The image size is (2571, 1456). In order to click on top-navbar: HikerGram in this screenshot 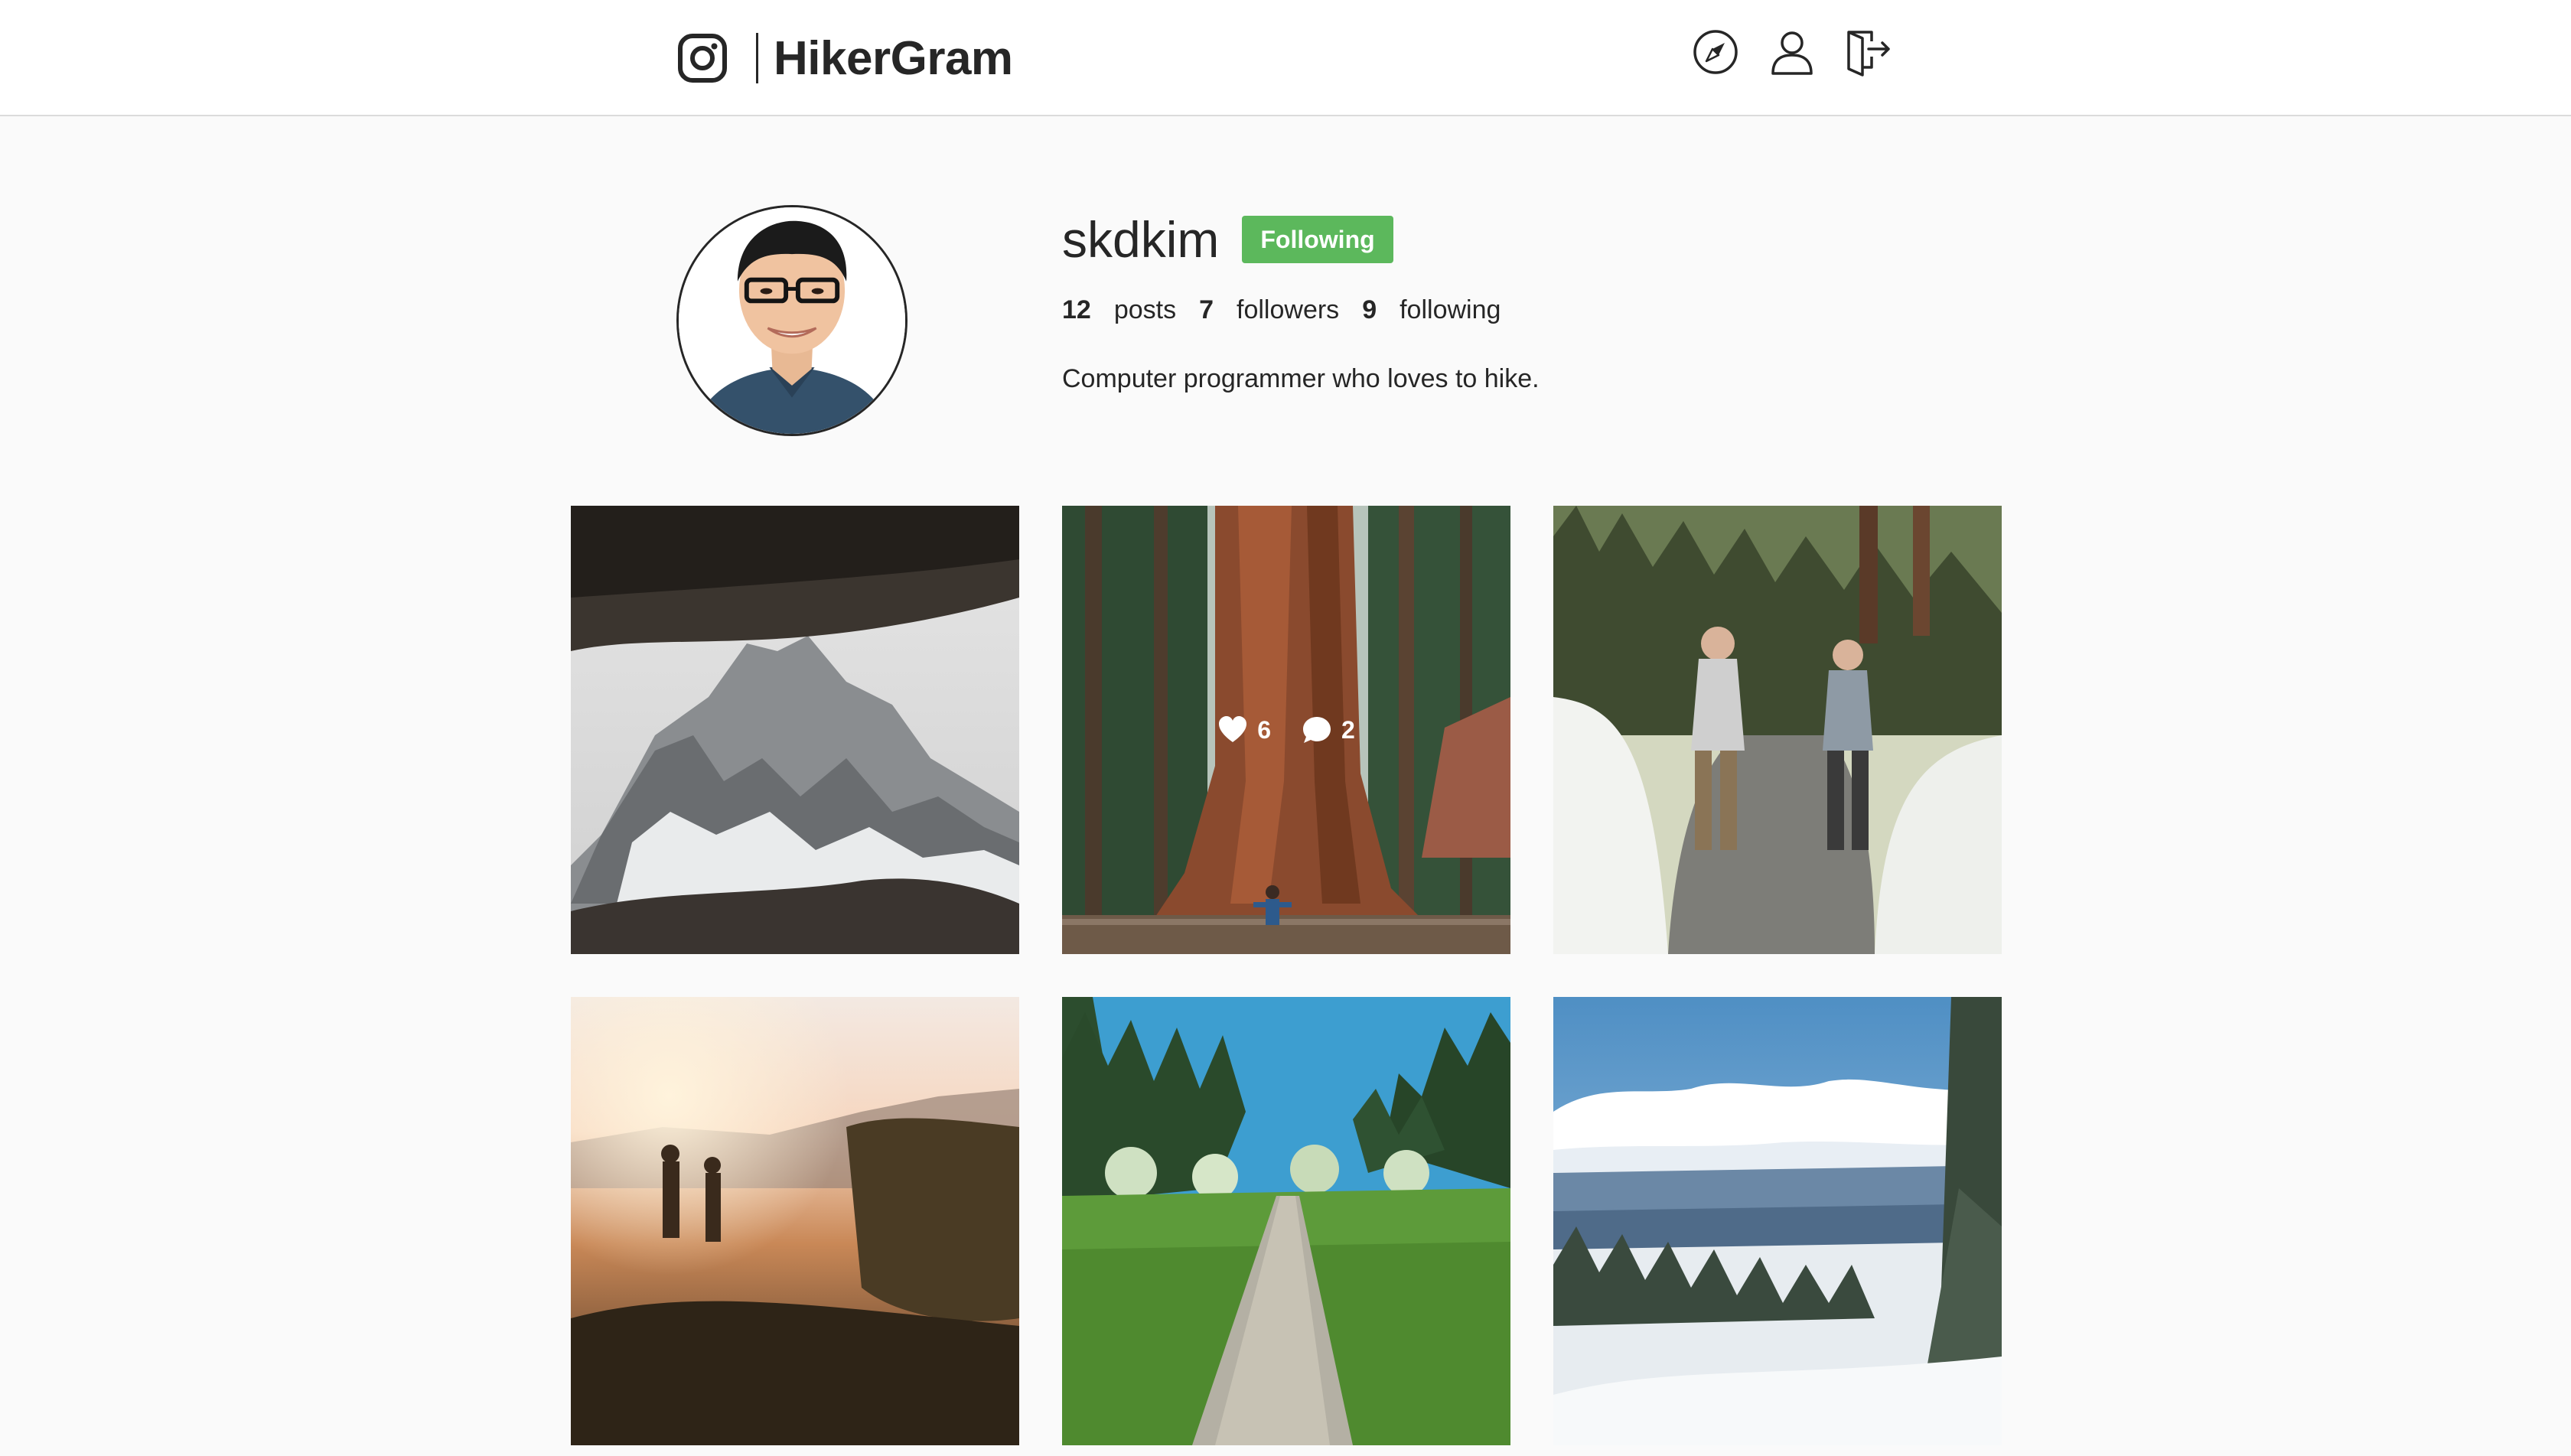, I will do `click(1285, 58)`.